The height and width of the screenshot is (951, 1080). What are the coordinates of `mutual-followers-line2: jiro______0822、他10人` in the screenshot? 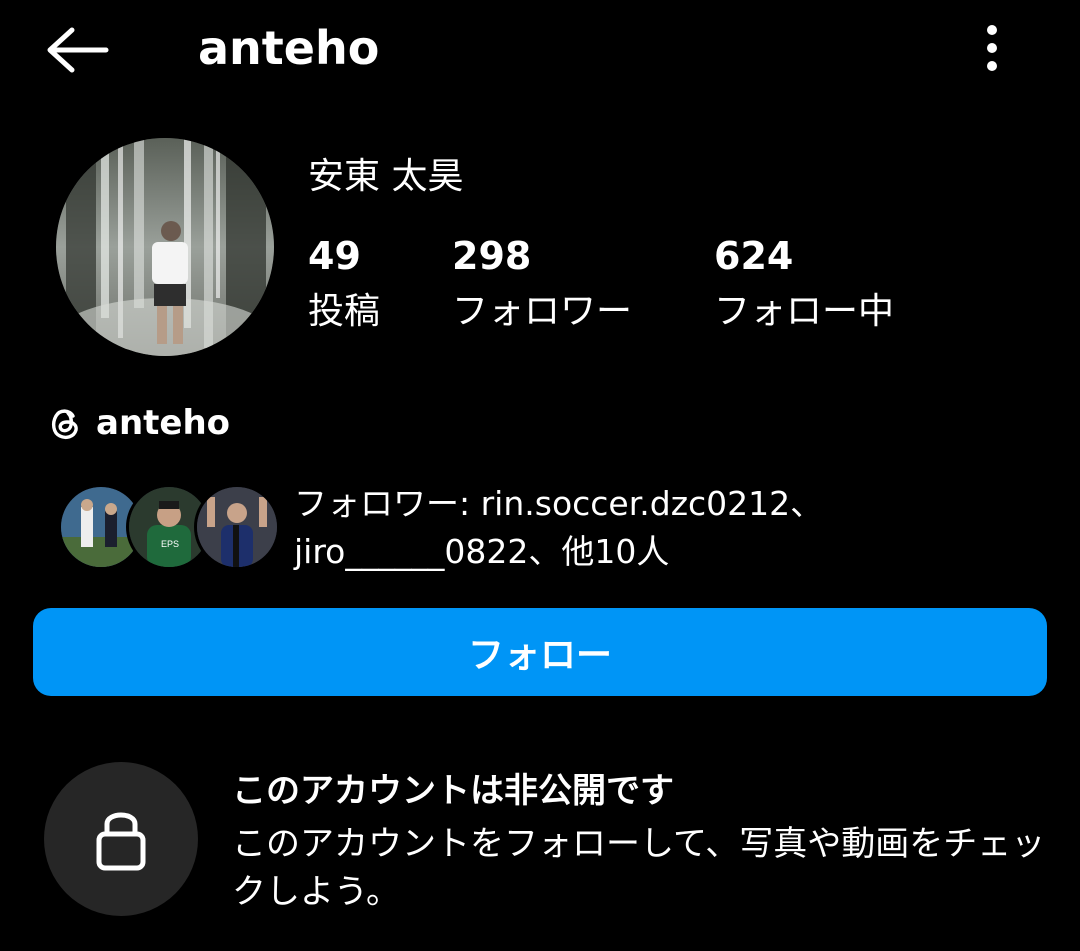 It's located at (482, 551).